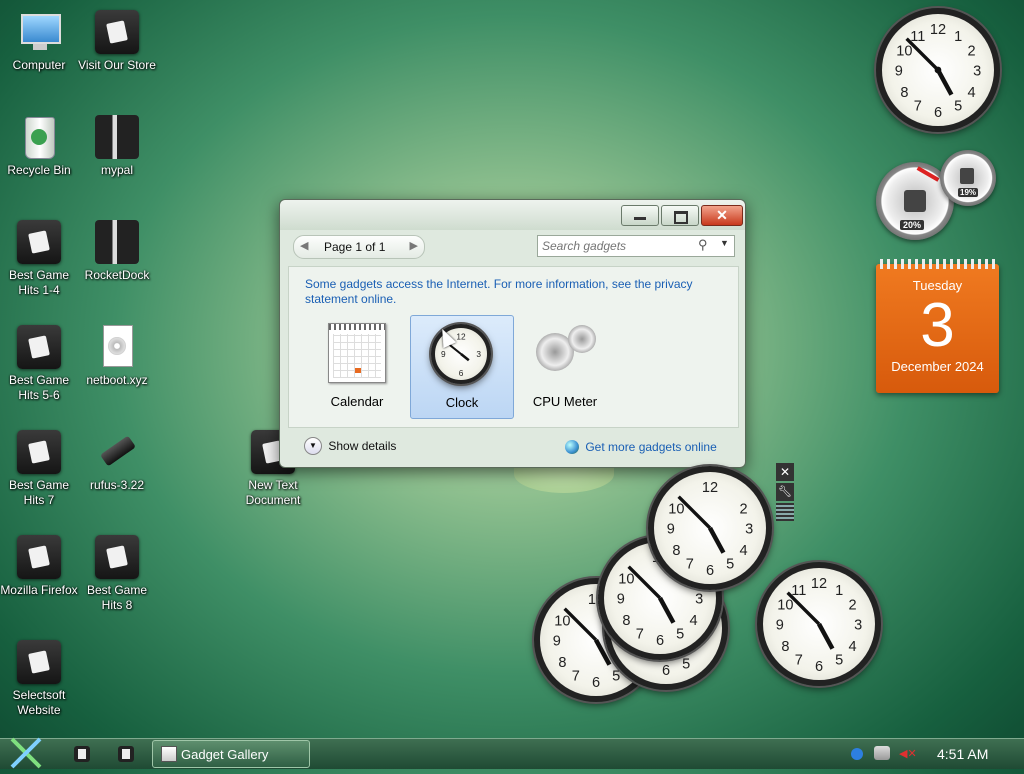 The image size is (1024, 774). I want to click on svg-text: 8, so click(626, 621).